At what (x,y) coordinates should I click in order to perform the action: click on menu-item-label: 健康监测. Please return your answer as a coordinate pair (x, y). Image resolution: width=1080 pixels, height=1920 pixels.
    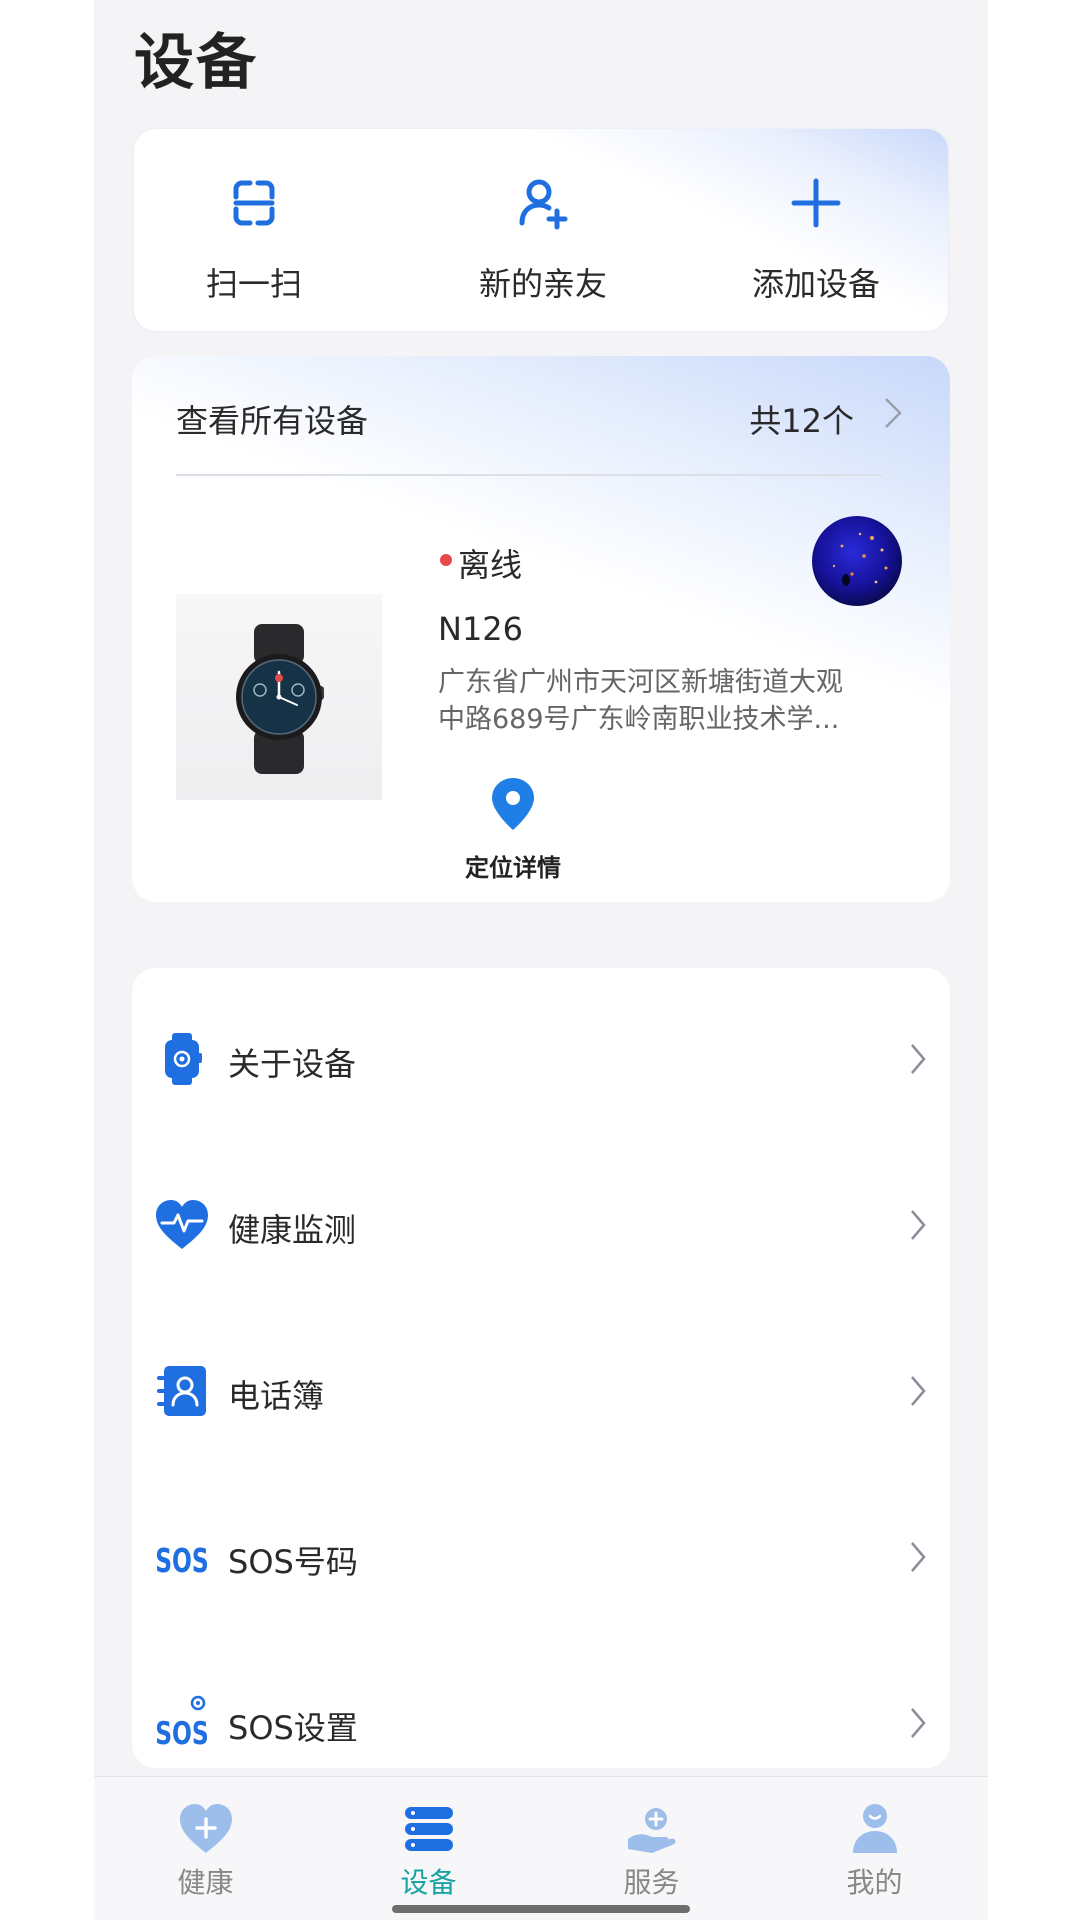
    Looking at the image, I should click on (292, 1230).